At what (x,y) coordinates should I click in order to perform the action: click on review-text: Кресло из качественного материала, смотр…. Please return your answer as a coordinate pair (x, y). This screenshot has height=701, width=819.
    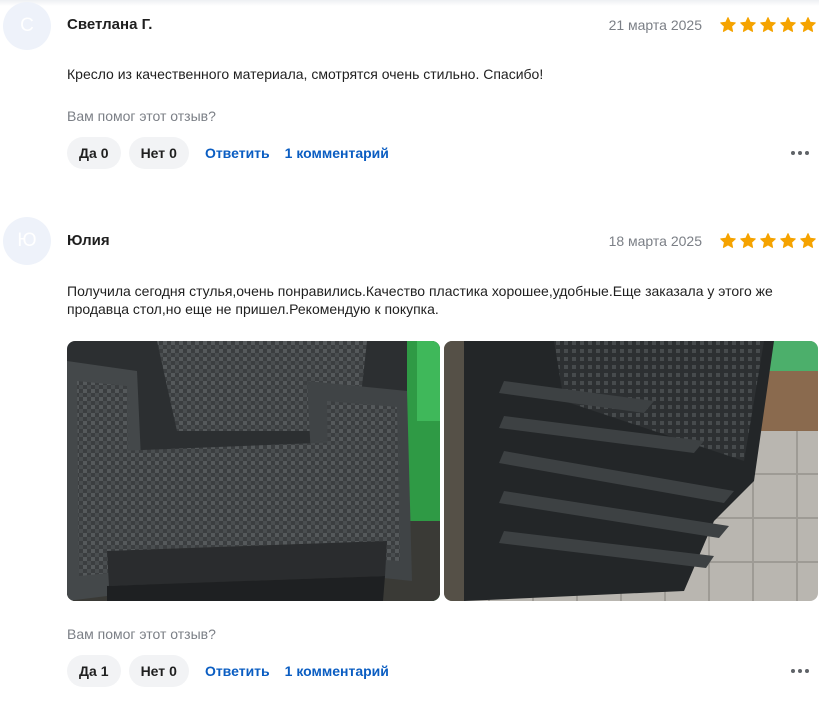
    Looking at the image, I should click on (305, 74).